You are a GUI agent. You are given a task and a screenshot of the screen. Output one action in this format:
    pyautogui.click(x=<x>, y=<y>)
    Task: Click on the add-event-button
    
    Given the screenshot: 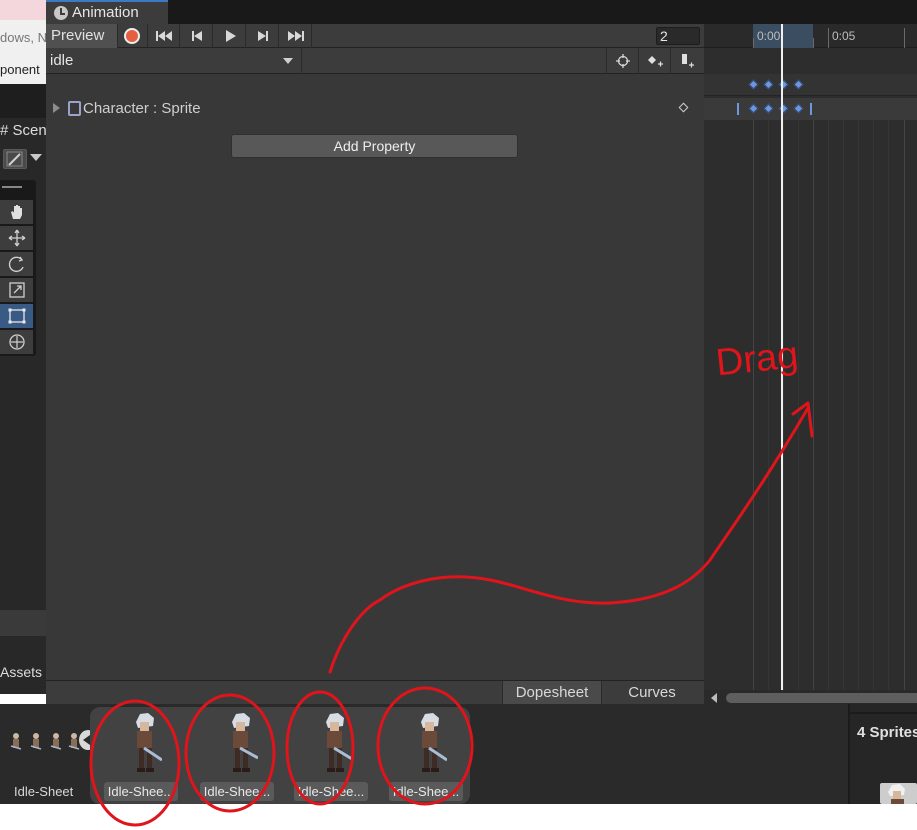 What is the action you would take?
    pyautogui.click(x=686, y=61)
    